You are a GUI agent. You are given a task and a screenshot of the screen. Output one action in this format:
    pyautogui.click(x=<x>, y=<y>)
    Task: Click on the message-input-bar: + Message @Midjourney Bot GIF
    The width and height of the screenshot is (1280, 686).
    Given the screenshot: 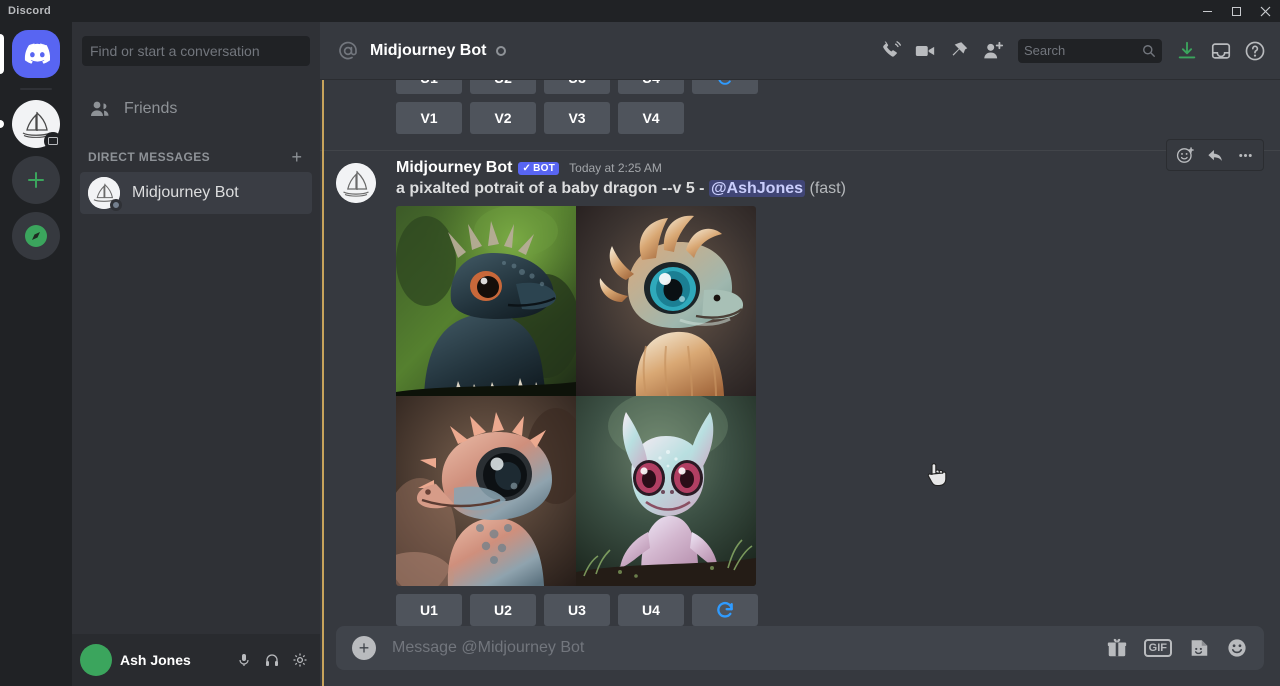 What is the action you would take?
    pyautogui.click(x=800, y=648)
    